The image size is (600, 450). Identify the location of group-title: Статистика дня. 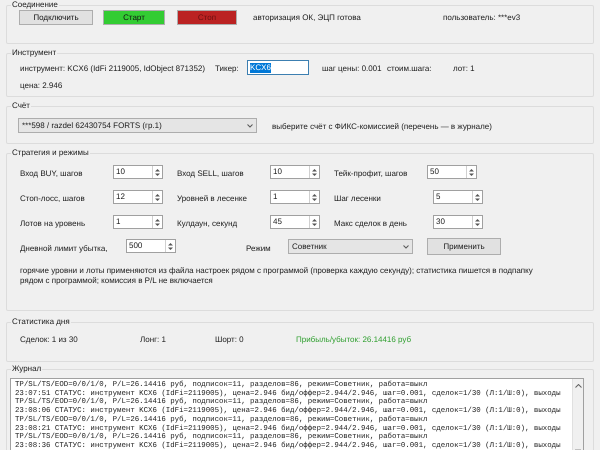
(41, 322).